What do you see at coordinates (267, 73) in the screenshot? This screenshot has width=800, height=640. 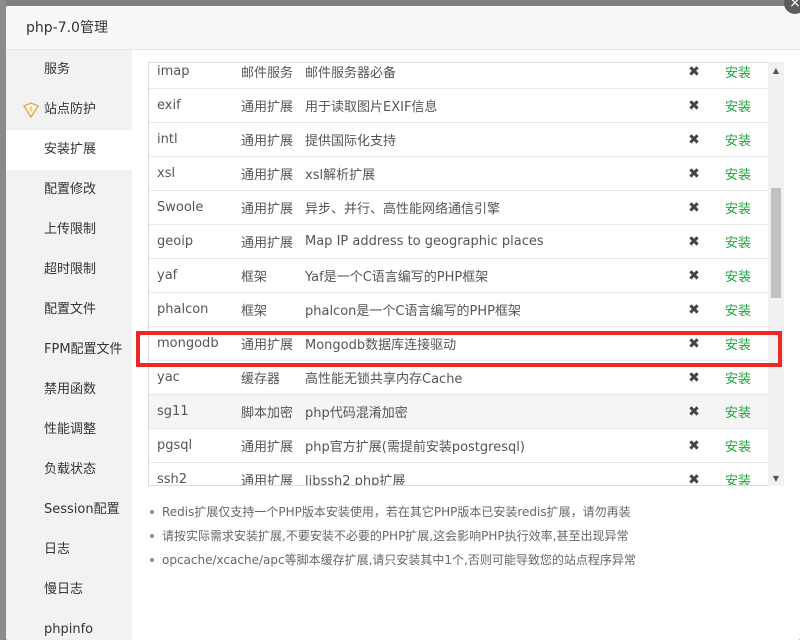 I see `ext-type: 邮件服务` at bounding box center [267, 73].